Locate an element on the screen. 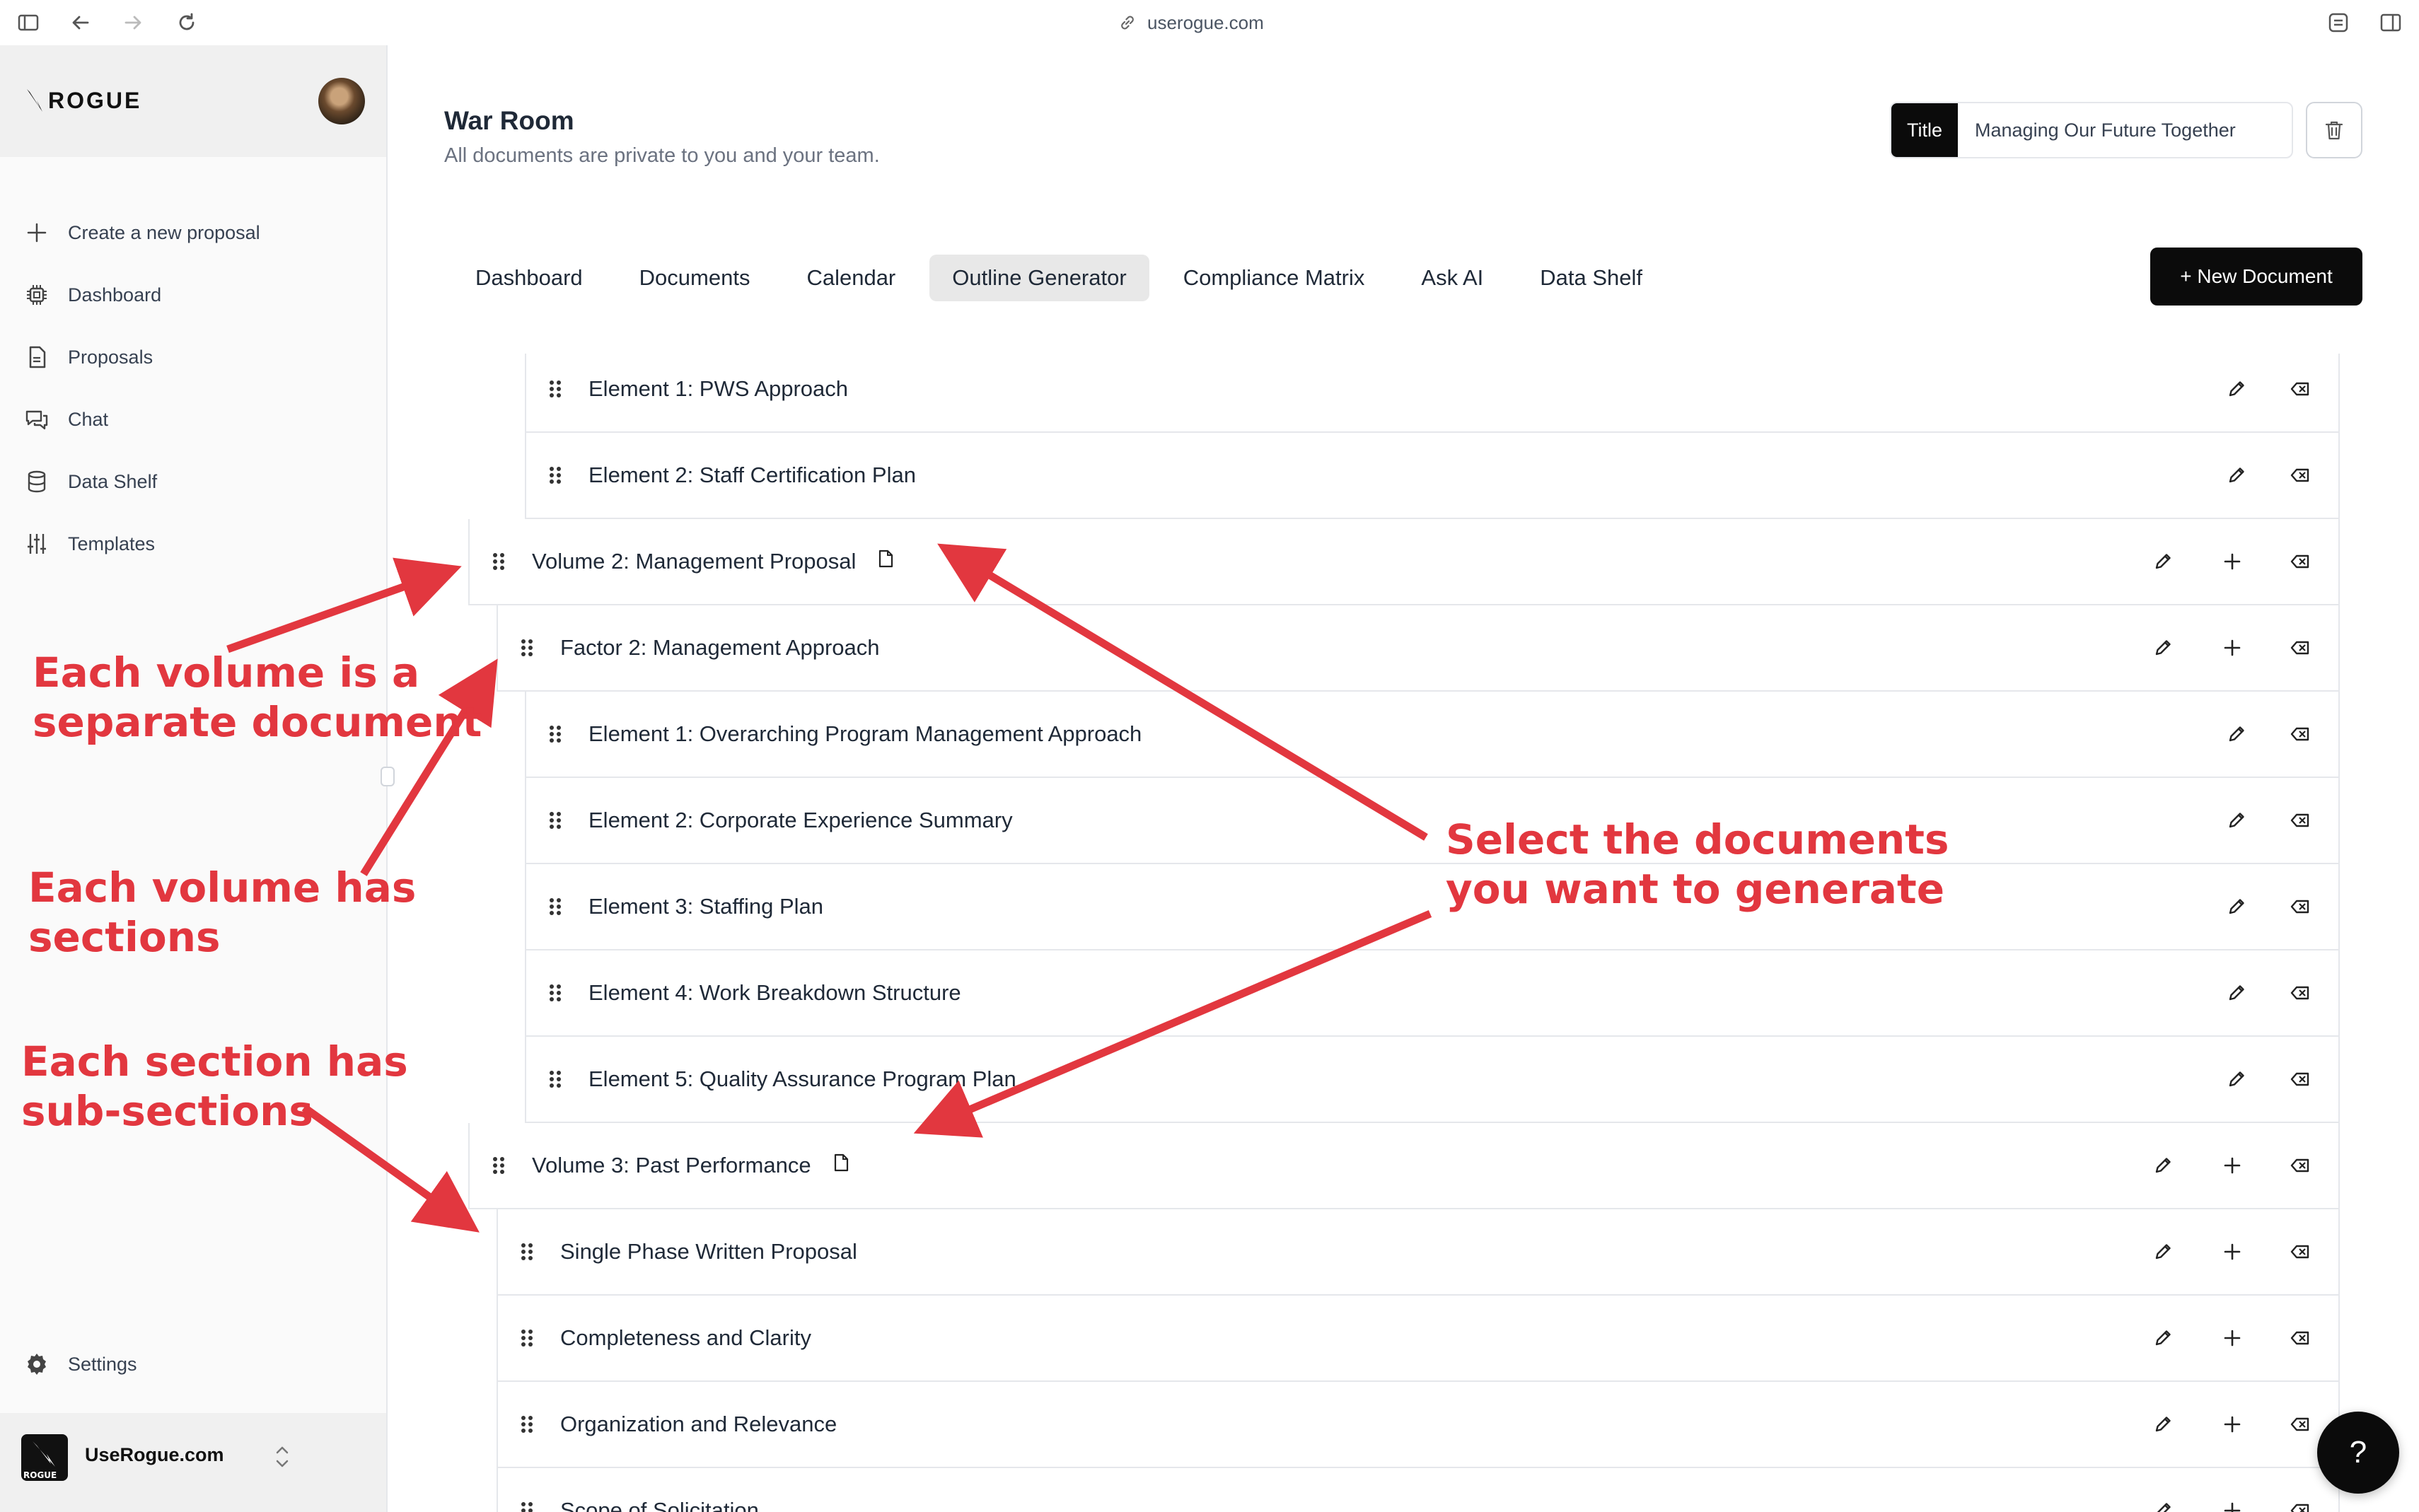  outline-row-text: Single Phase Written Proposal is located at coordinates (709, 1251).